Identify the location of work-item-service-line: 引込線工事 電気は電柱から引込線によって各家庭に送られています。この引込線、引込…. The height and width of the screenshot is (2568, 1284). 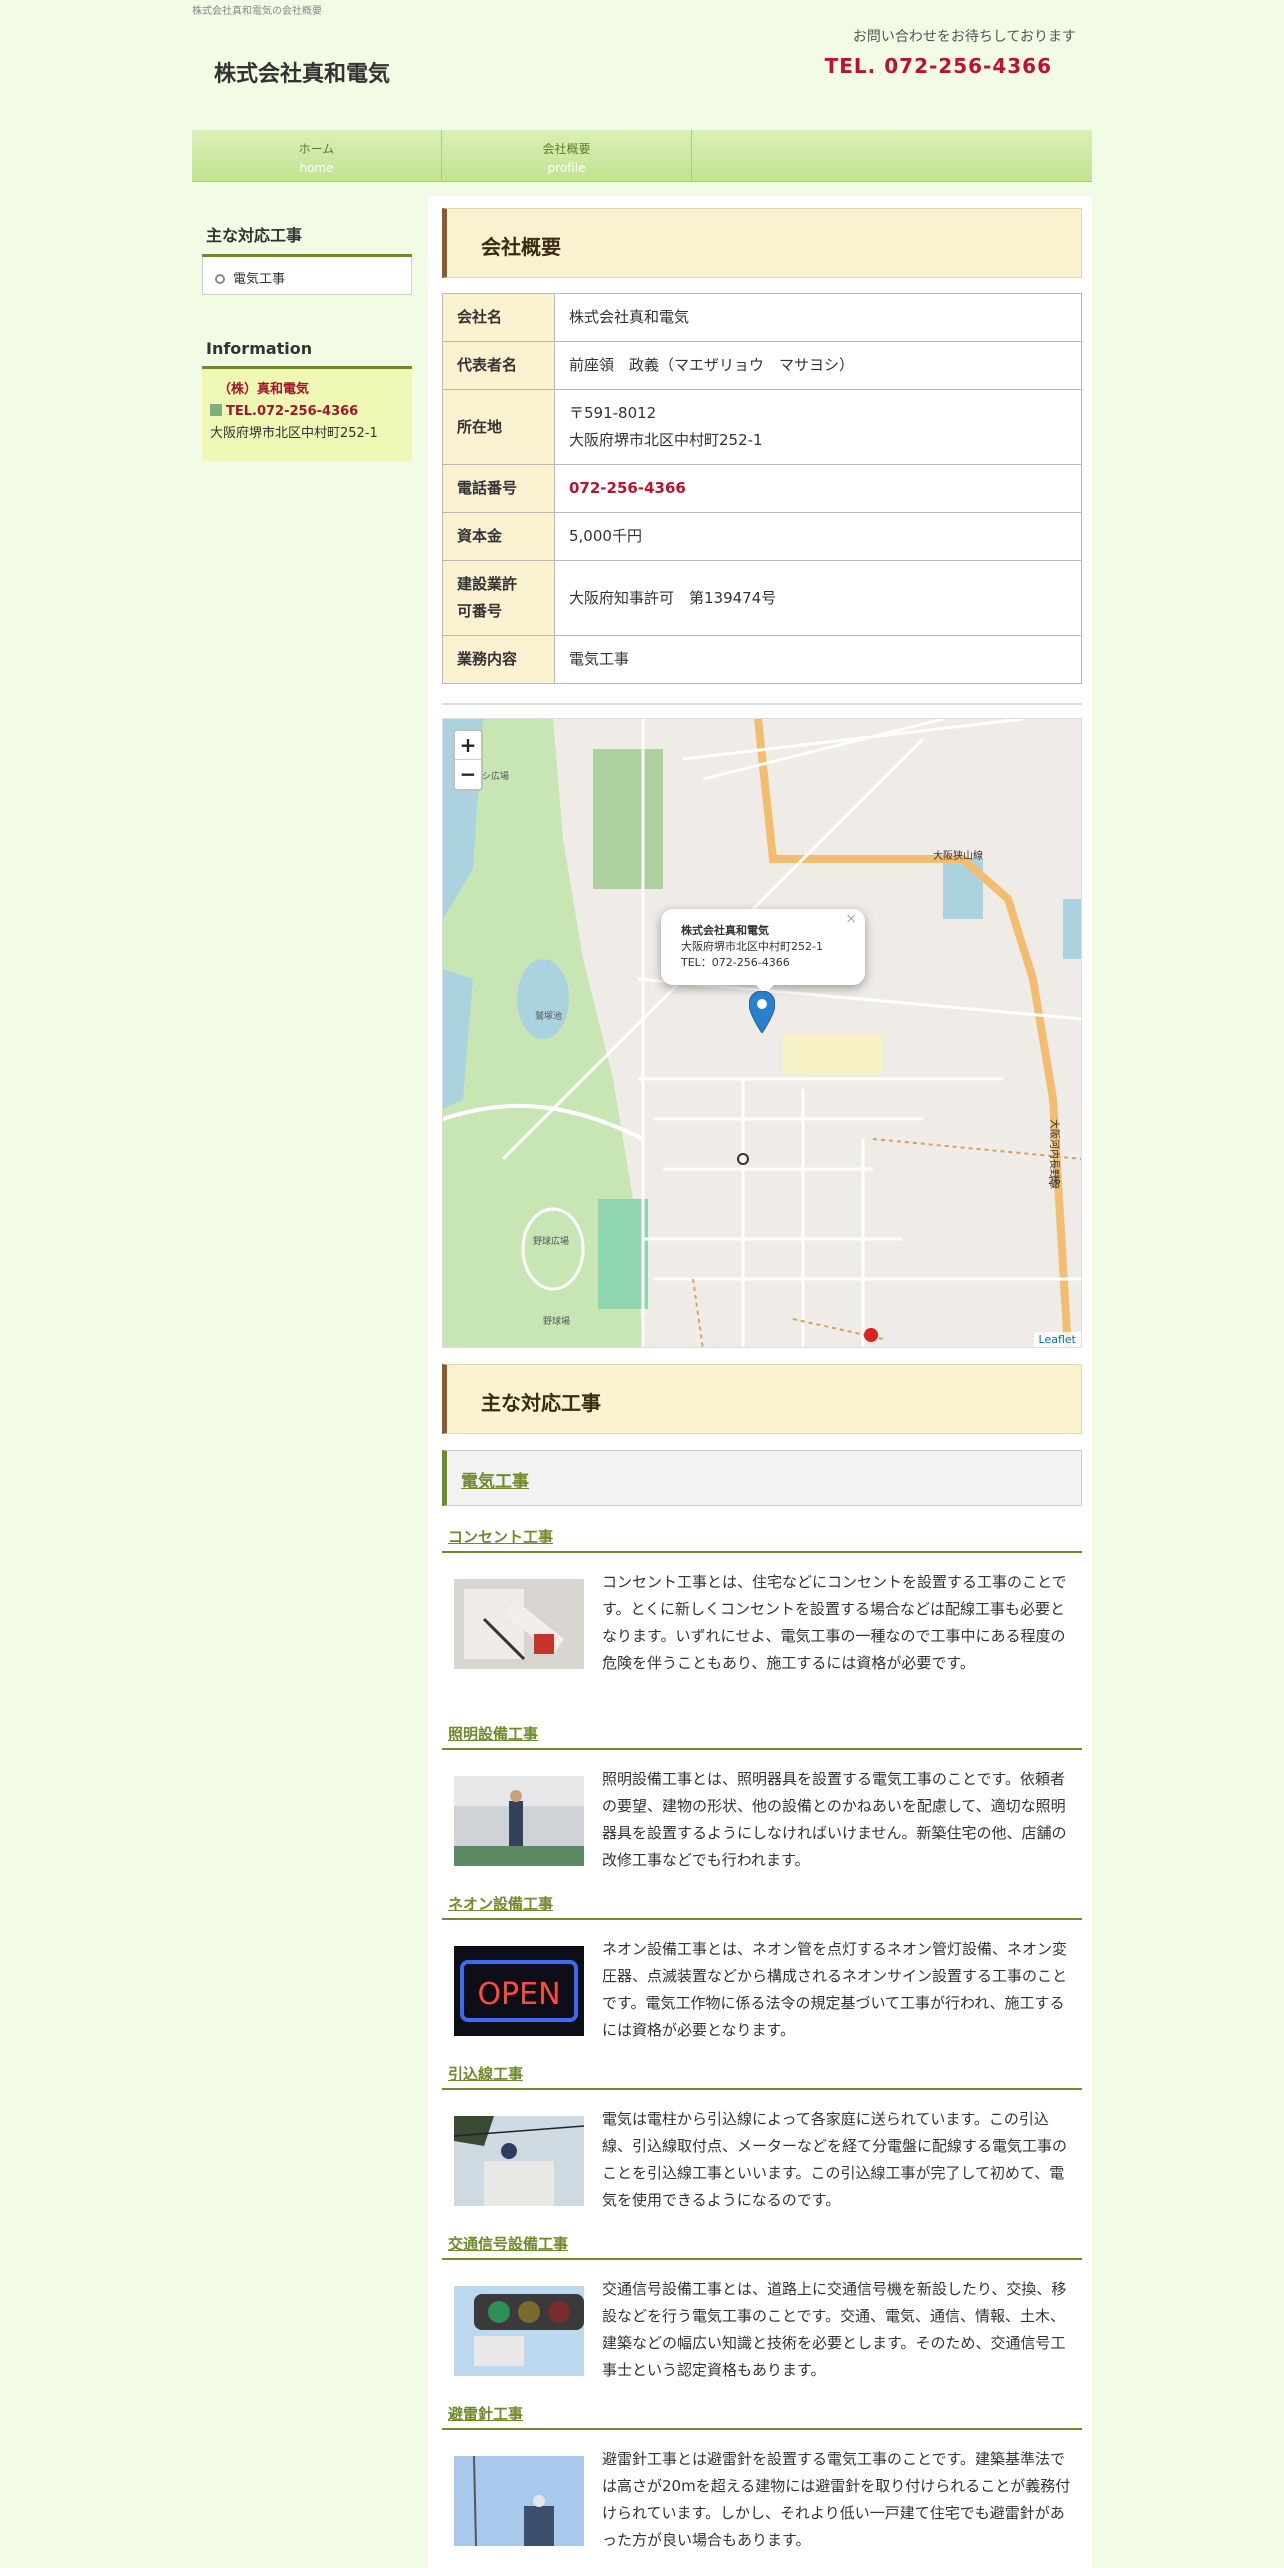
(762, 2142).